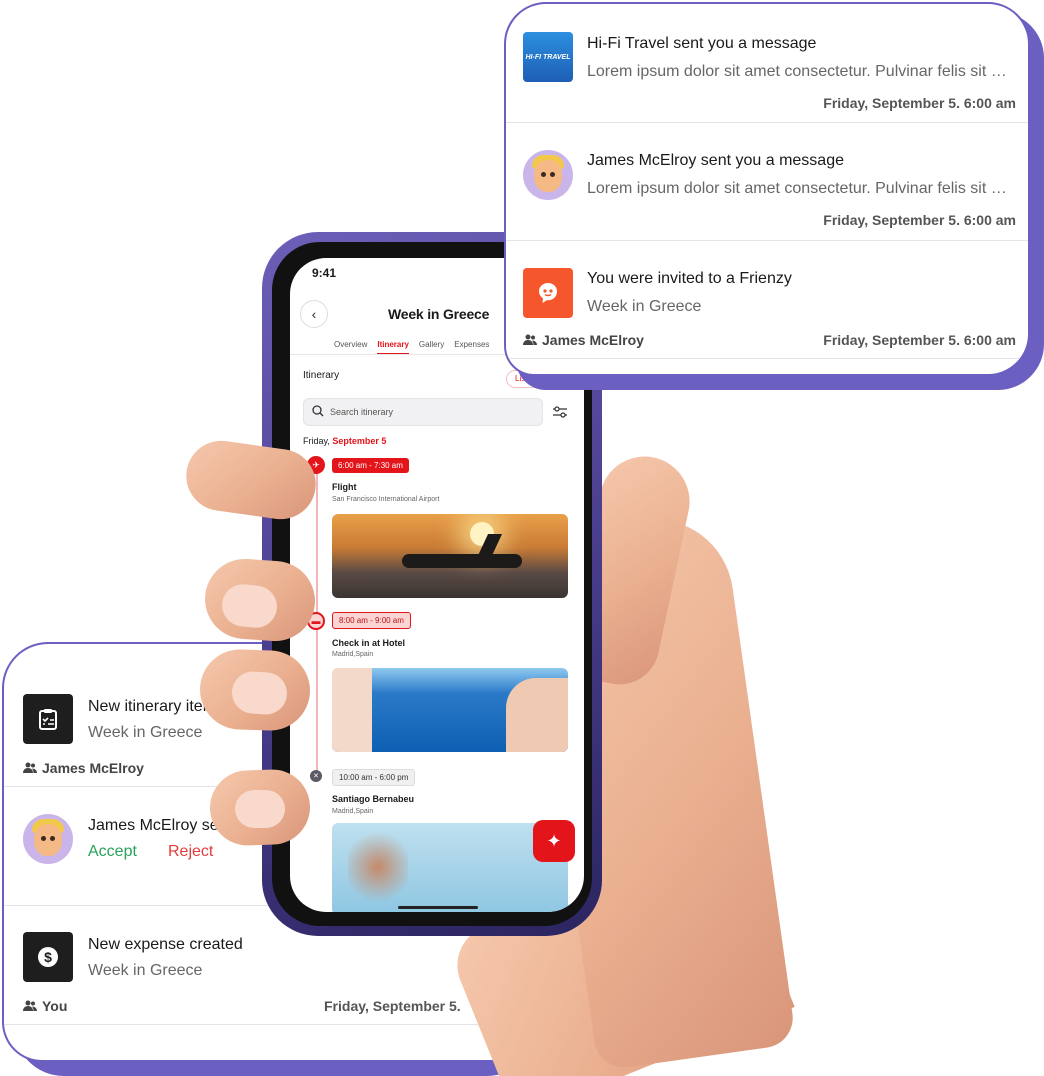 The height and width of the screenshot is (1076, 1044). What do you see at coordinates (371, 620) in the screenshot?
I see `time-chip: 8:00 am - 9:00 am` at bounding box center [371, 620].